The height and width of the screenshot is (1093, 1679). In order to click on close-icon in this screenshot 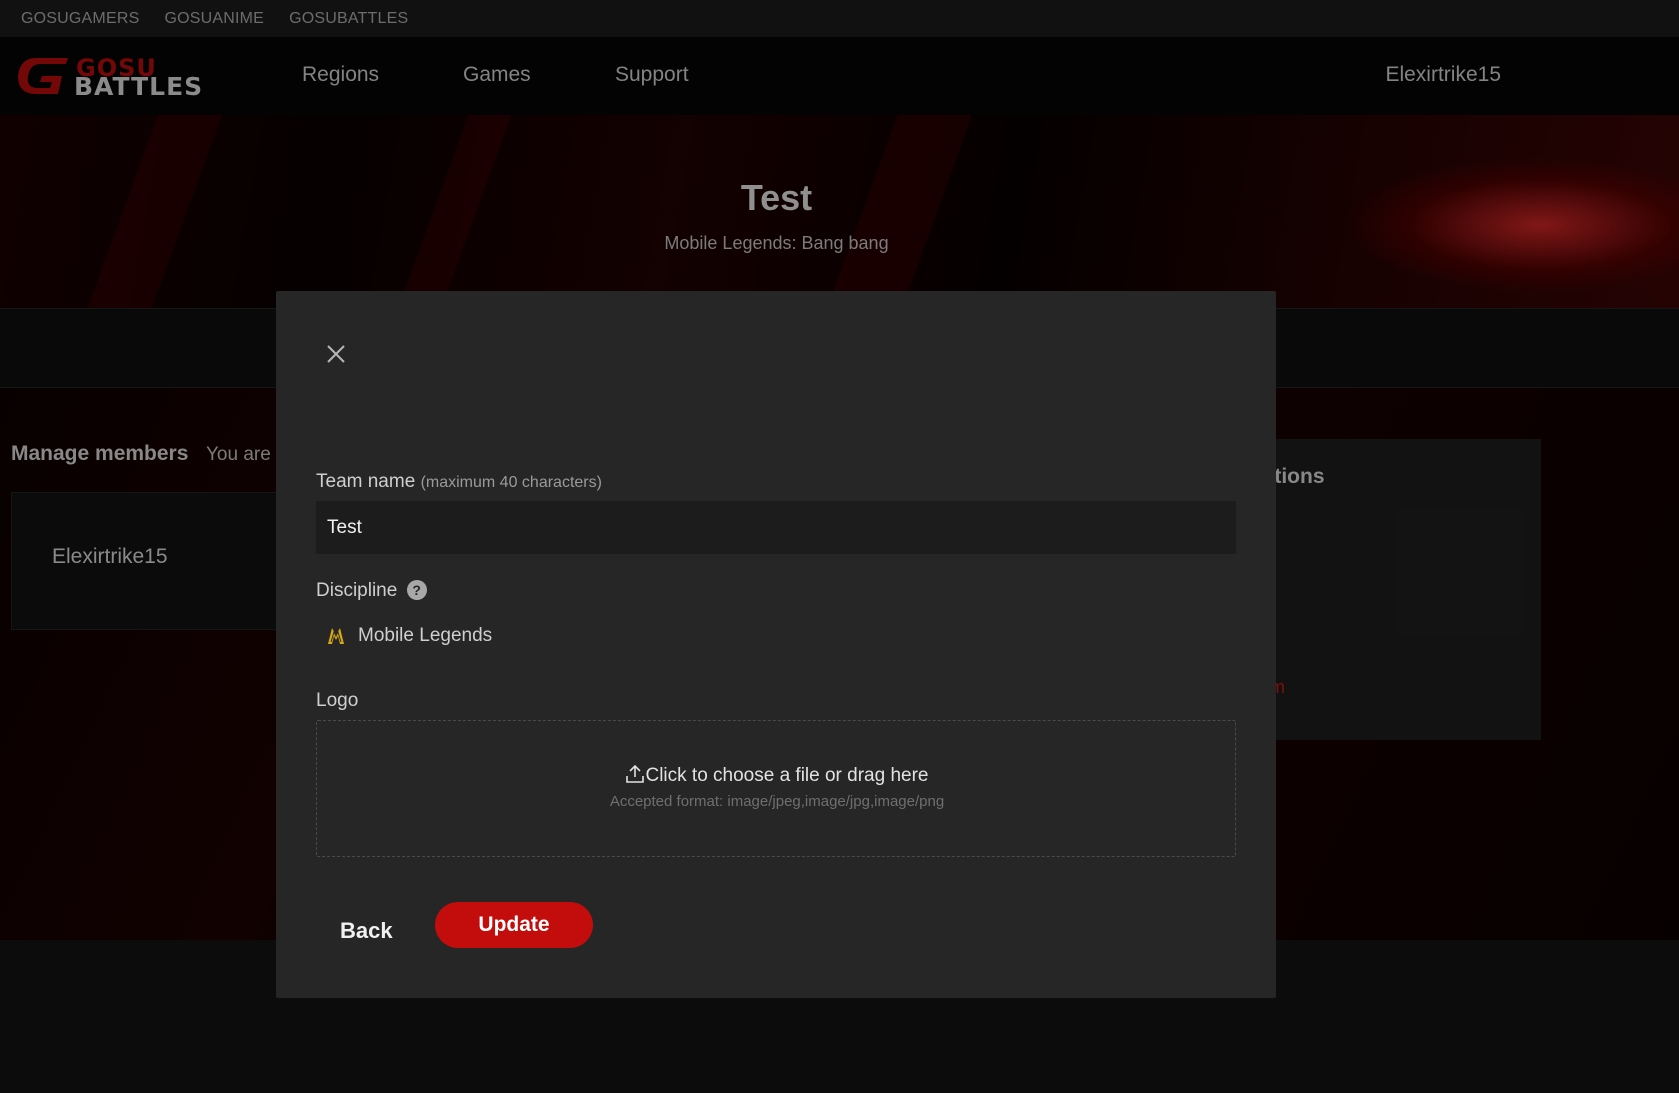, I will do `click(336, 354)`.